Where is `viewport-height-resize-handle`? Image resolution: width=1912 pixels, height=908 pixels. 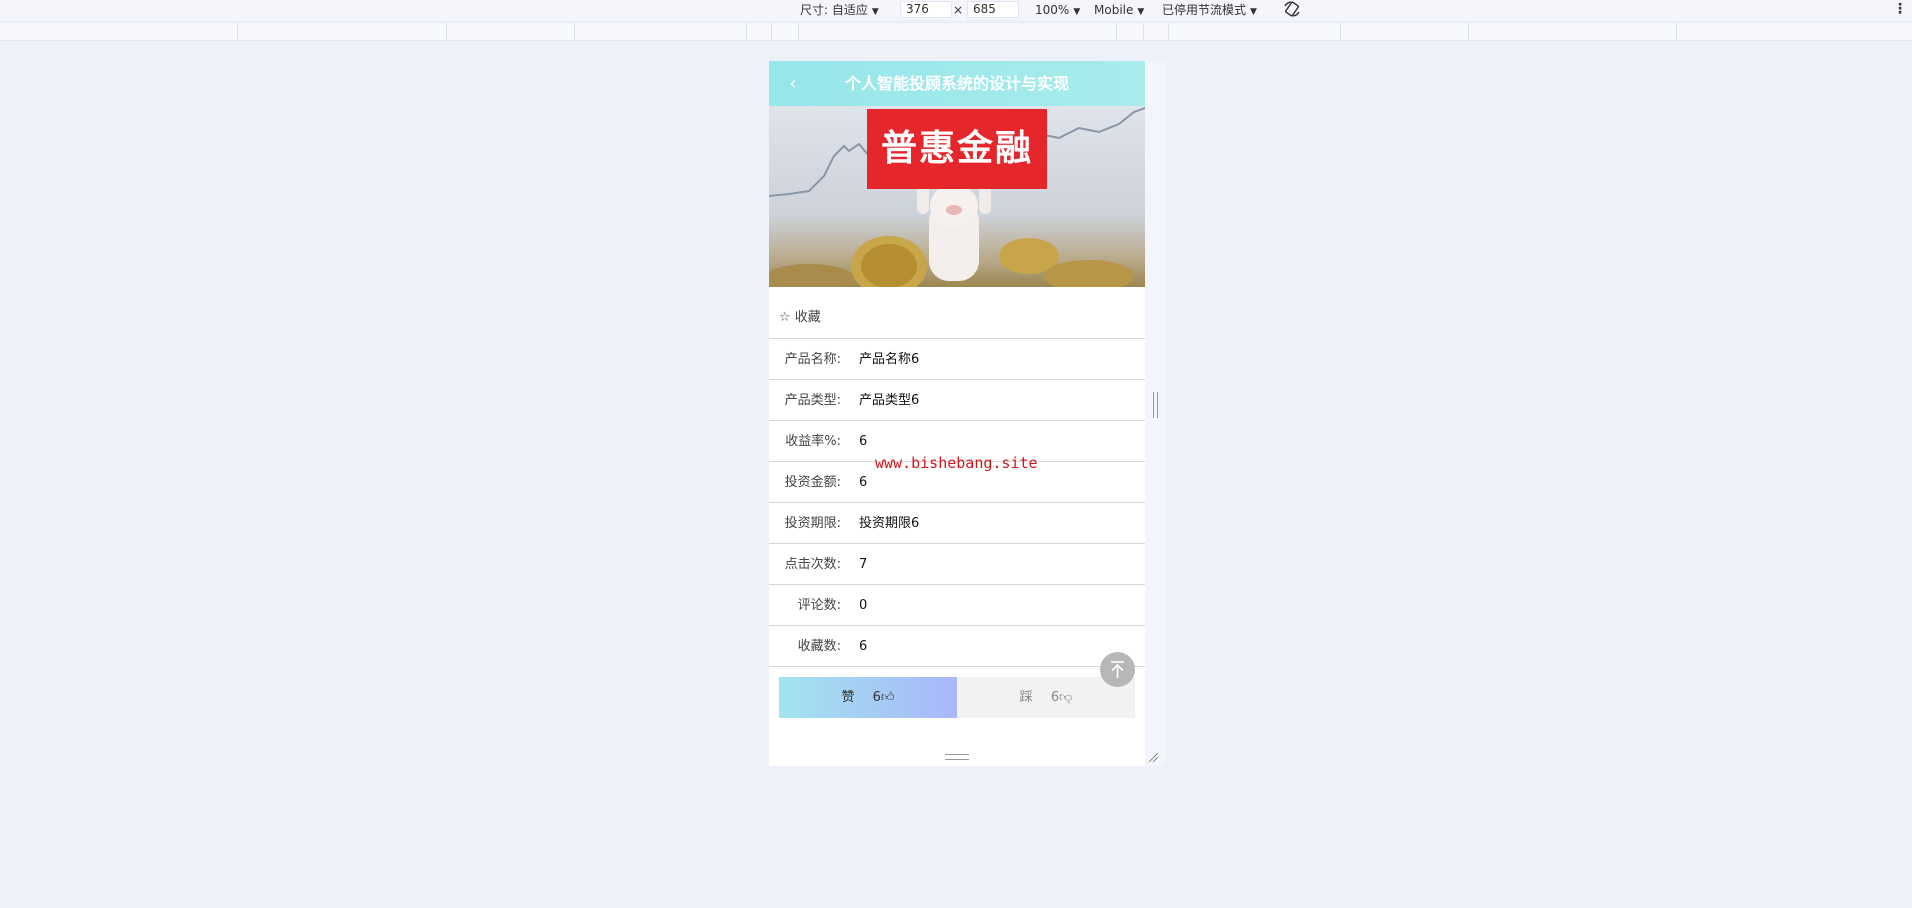
viewport-height-resize-handle is located at coordinates (957, 757).